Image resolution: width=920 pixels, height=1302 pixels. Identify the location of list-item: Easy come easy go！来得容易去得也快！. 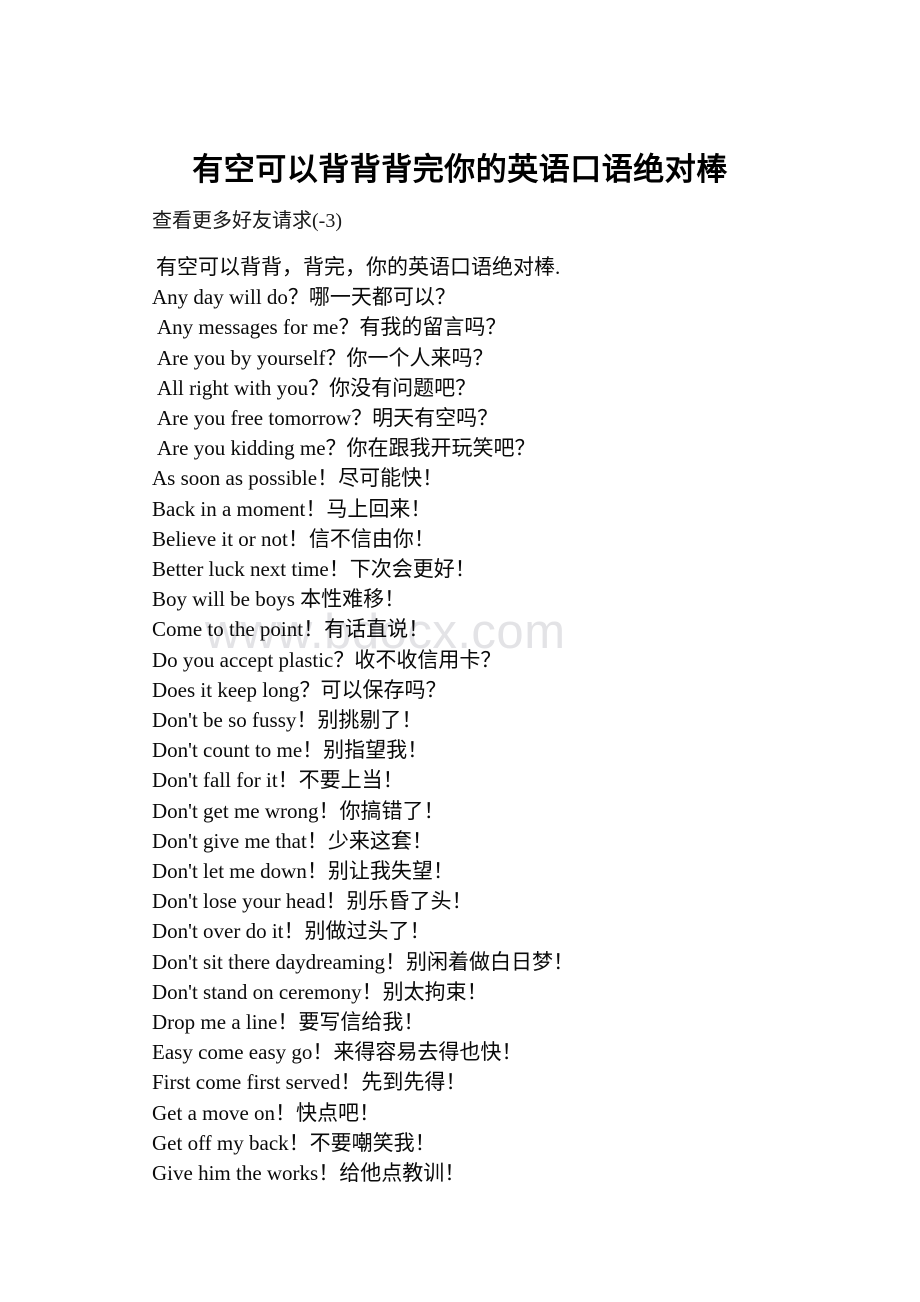
(337, 1052).